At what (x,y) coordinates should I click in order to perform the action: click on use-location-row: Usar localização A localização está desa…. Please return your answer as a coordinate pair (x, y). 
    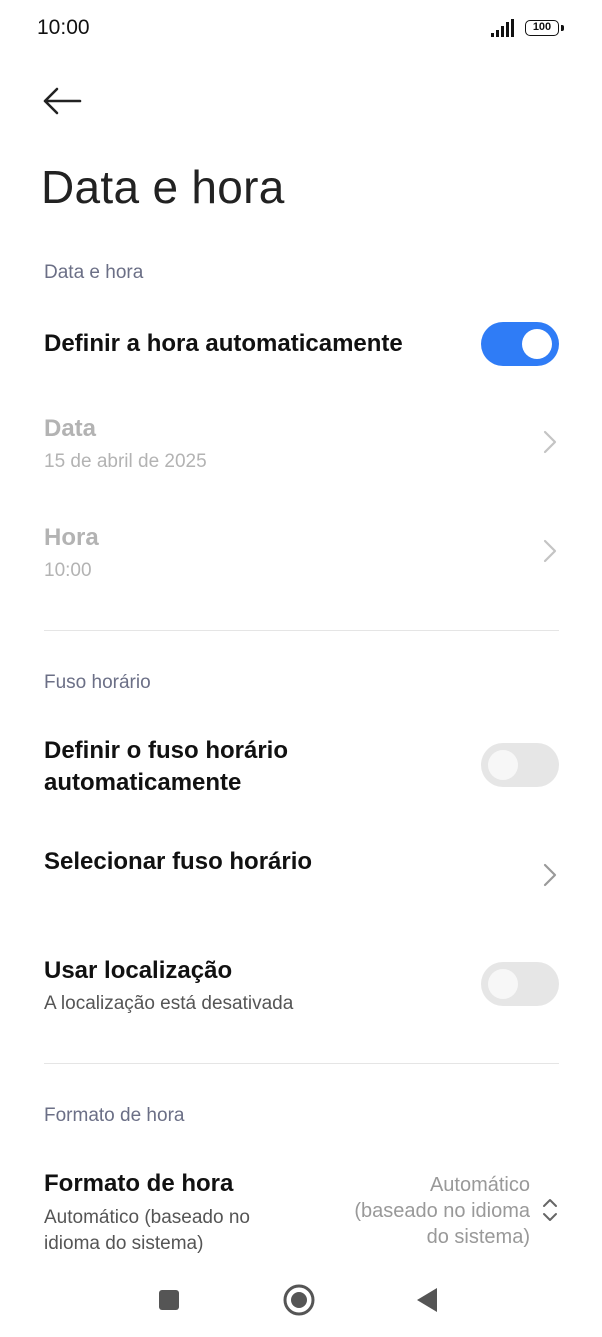
    Looking at the image, I should click on (301, 987).